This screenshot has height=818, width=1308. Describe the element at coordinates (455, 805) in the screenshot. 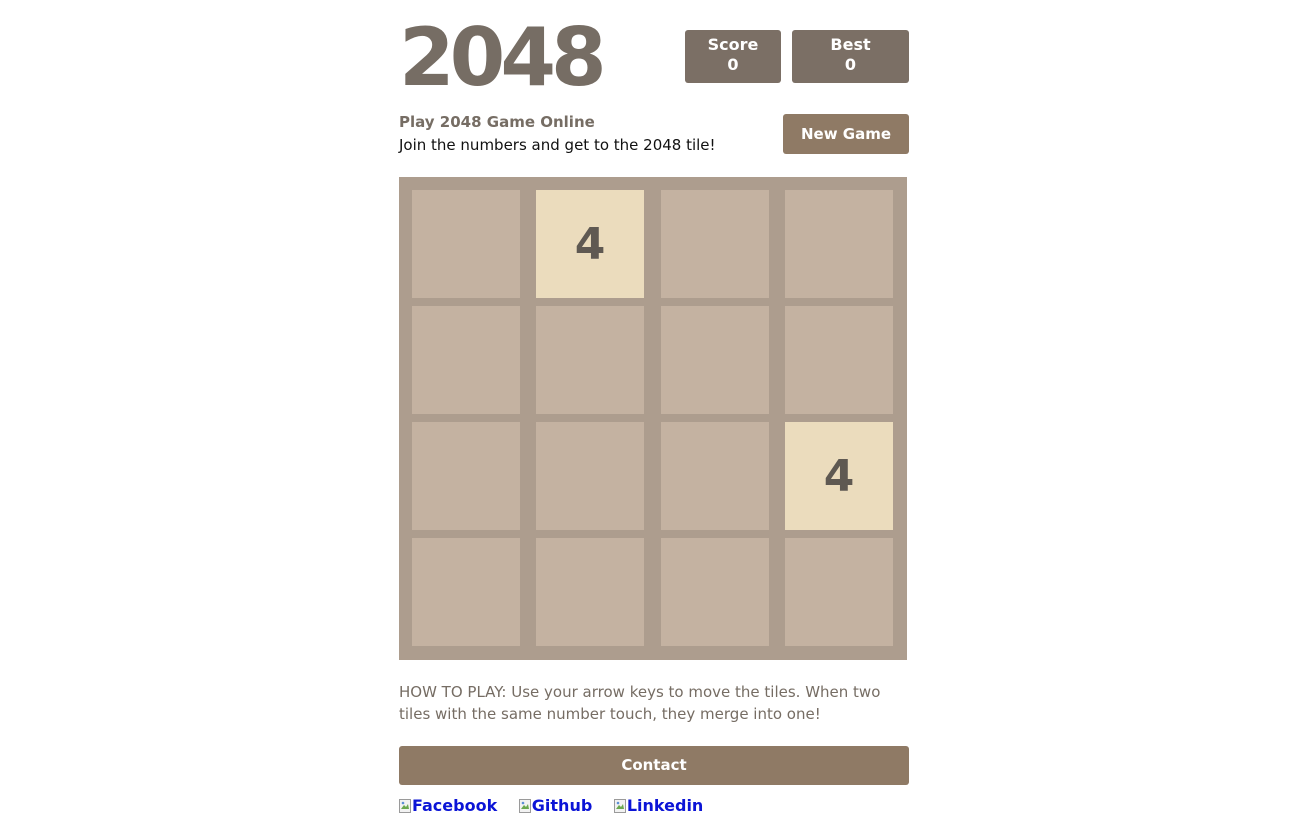

I see `facebook-link-label: Facebook` at that location.